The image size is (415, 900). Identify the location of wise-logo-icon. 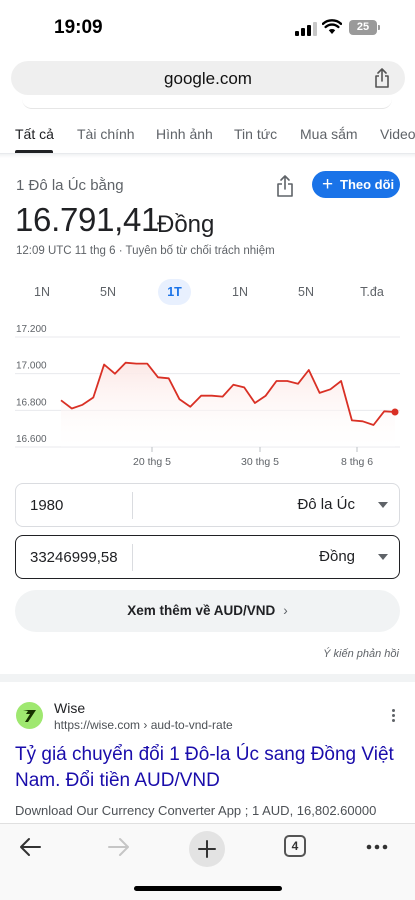
(29, 715).